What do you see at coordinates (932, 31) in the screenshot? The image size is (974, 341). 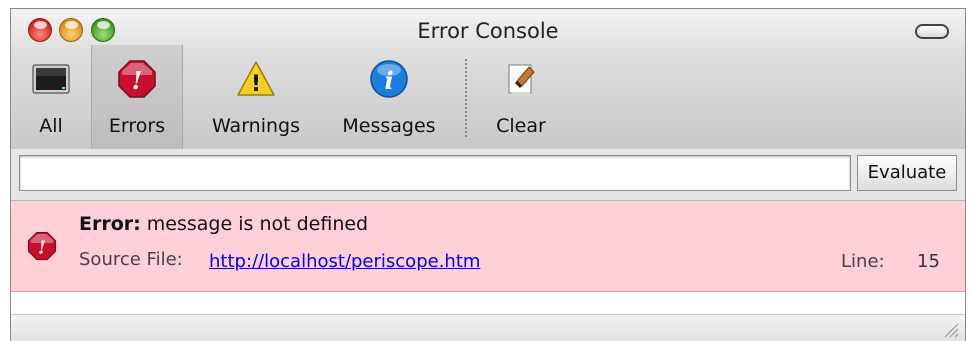 I see `toolbar-toggle-button` at bounding box center [932, 31].